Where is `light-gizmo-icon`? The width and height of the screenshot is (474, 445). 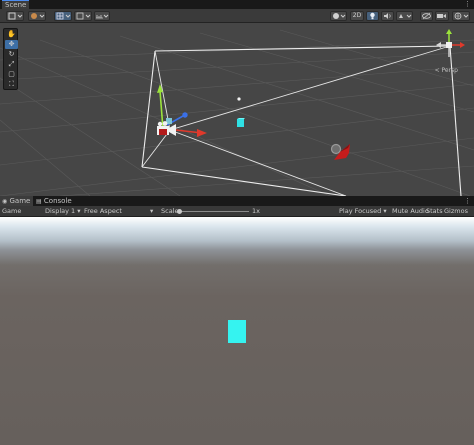 light-gizmo-icon is located at coordinates (239, 99).